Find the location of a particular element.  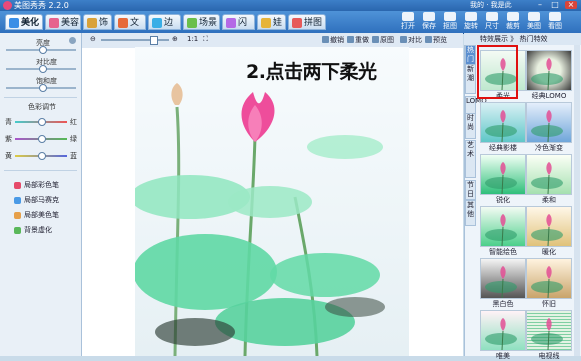

toolbar-label: 看图 is located at coordinates (555, 26).